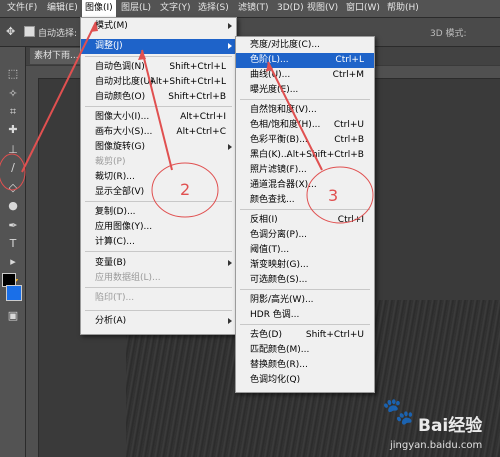  What do you see at coordinates (22, 8) in the screenshot?
I see `menu-file: 文件(F)` at bounding box center [22, 8].